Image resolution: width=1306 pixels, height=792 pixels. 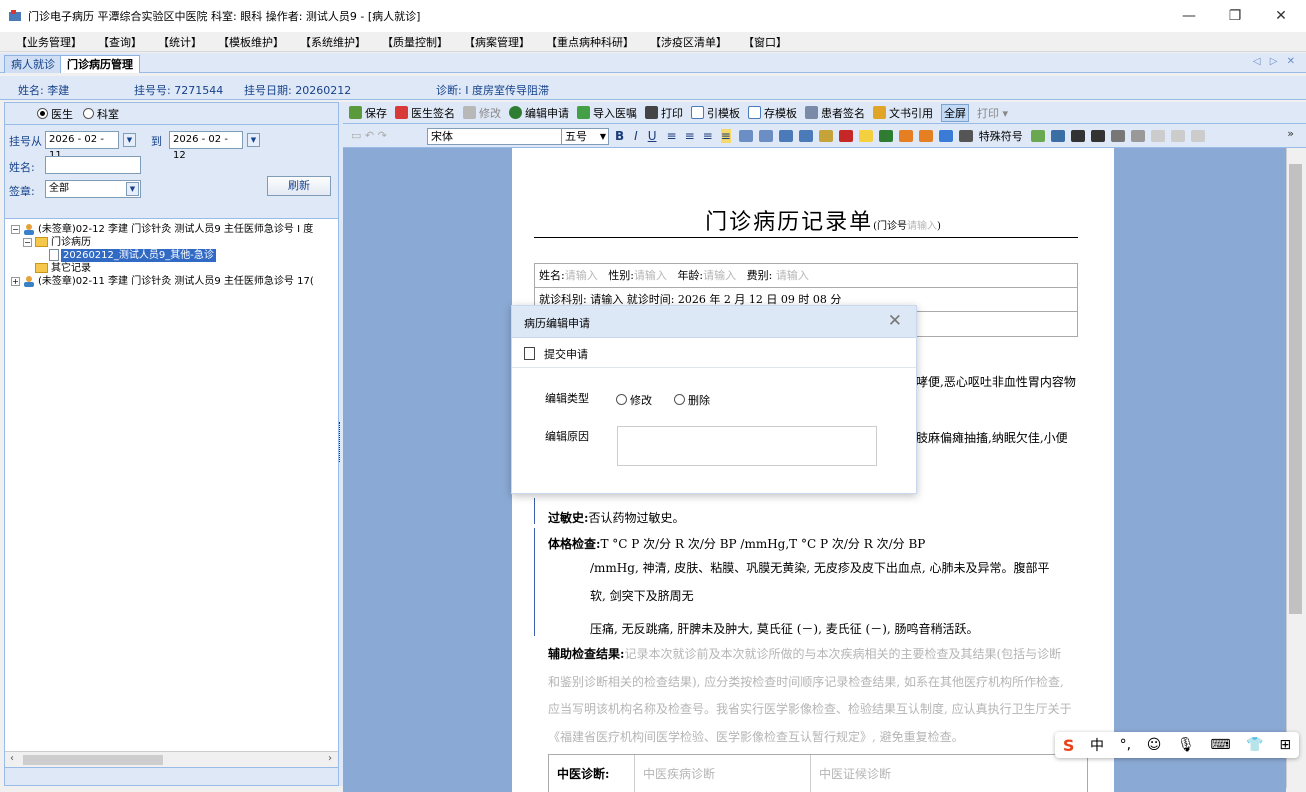 I want to click on fullscreen-button: 全屏, so click(x=955, y=112).